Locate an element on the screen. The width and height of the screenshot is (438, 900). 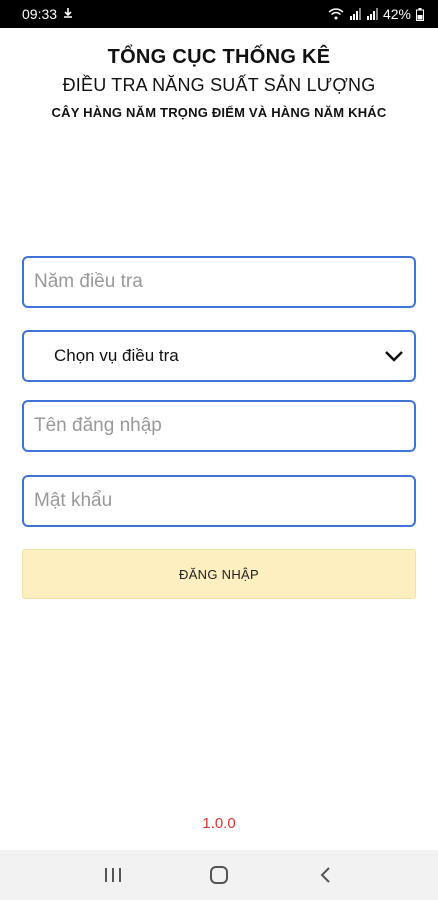
page-subtitle: ĐIỀU TRA NĂNG SUẤT SẢN LƯỢNG is located at coordinates (219, 85).